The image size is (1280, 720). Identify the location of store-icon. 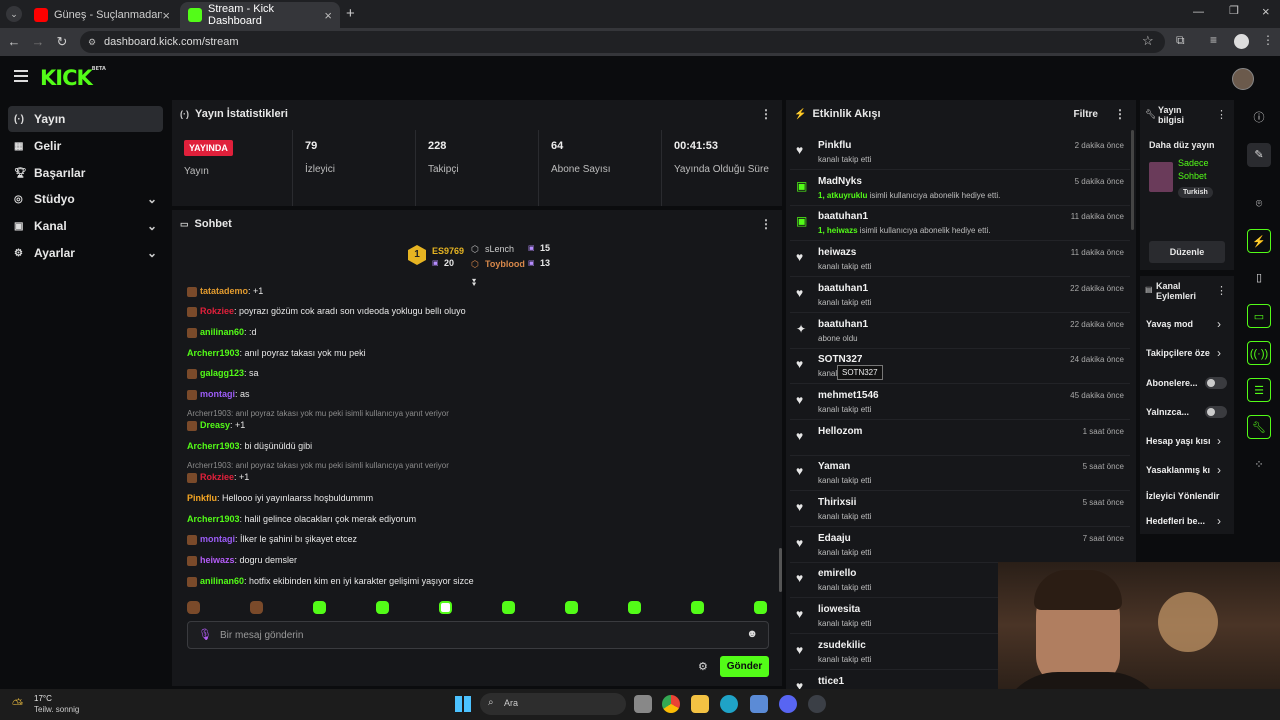
(759, 704).